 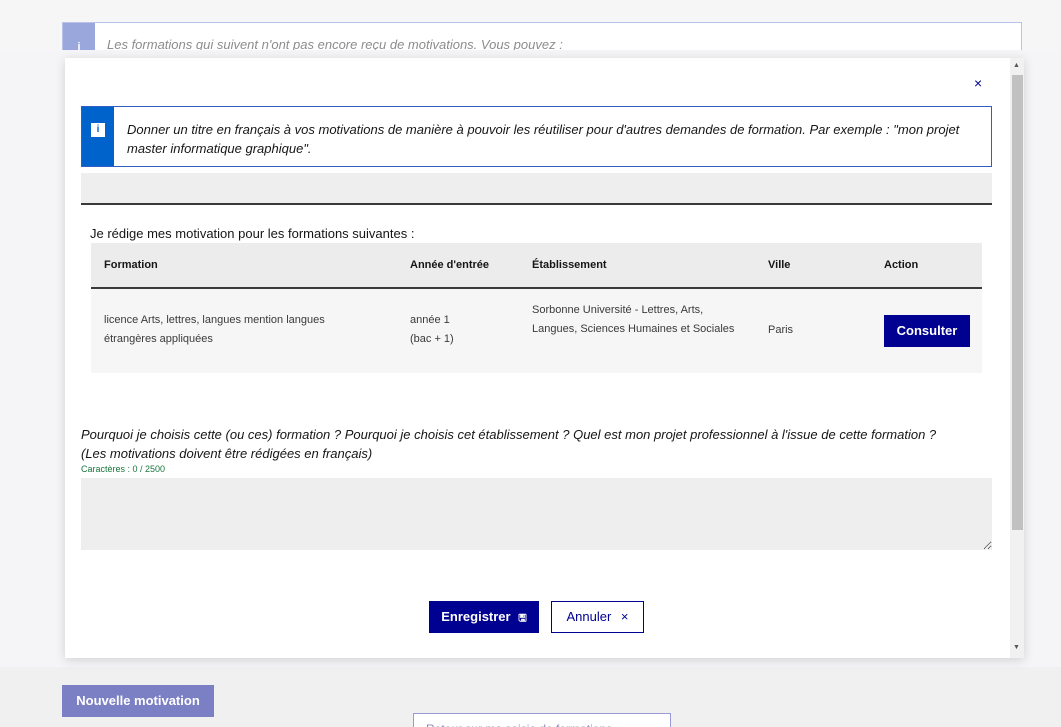 I want to click on header-ville: Ville, so click(x=779, y=265).